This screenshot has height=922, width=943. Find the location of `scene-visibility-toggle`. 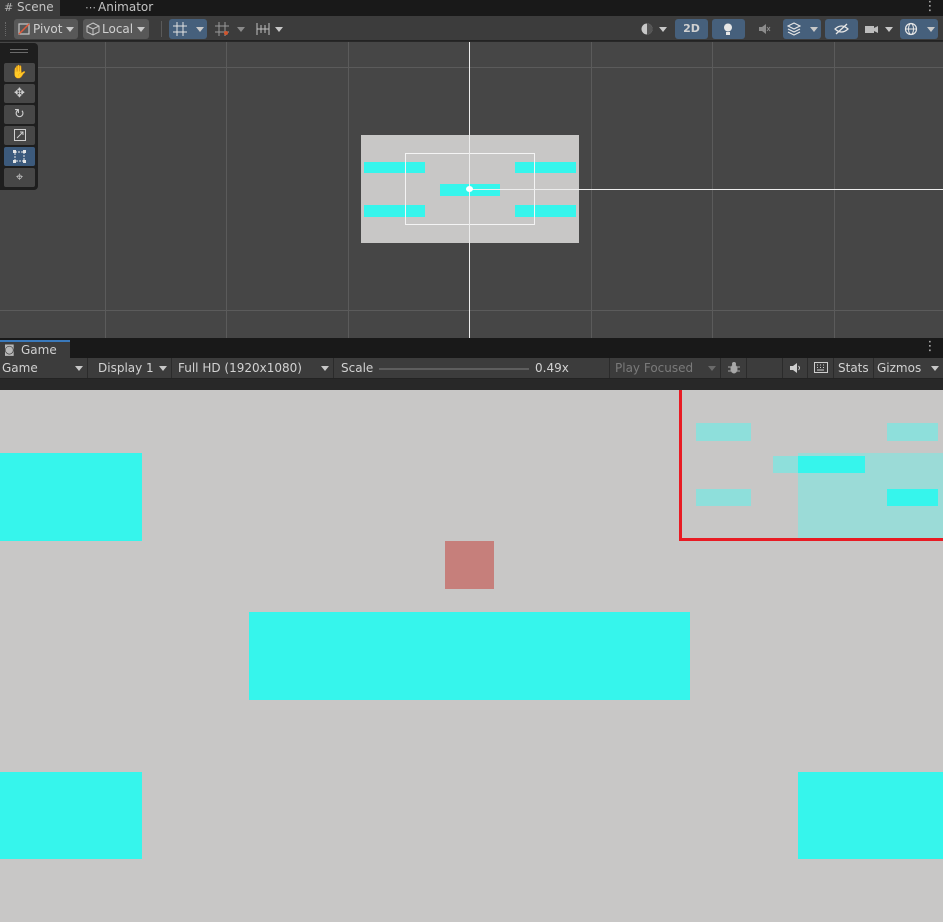

scene-visibility-toggle is located at coordinates (841, 29).